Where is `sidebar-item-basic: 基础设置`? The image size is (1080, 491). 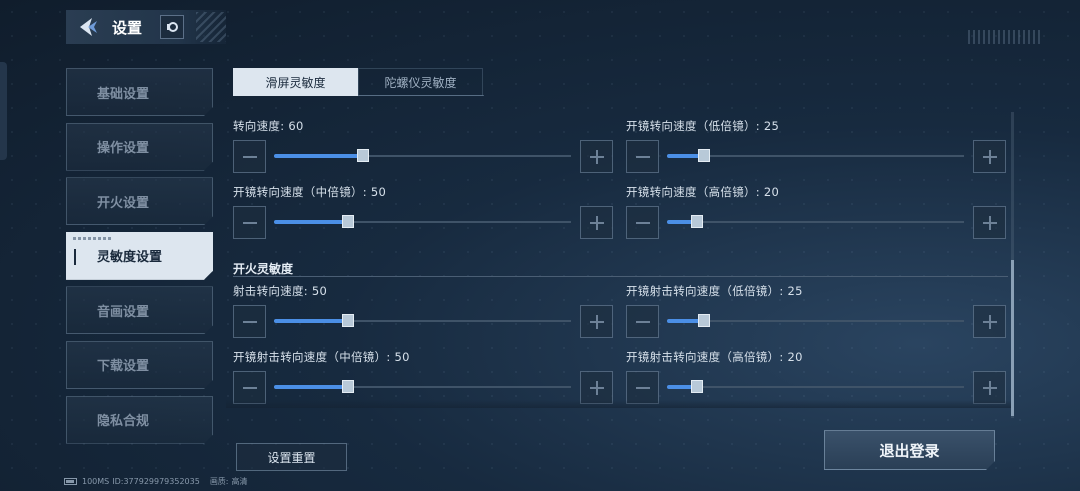
sidebar-item-basic: 基础设置 is located at coordinates (139, 92).